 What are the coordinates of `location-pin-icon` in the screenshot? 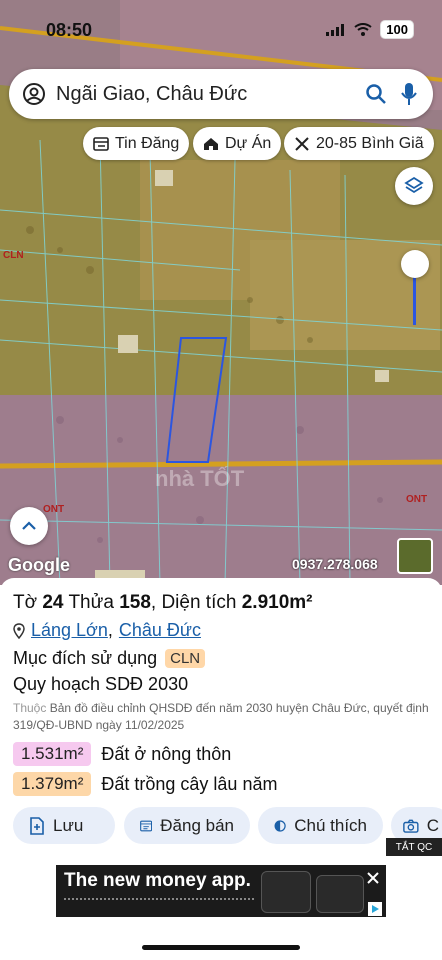 It's located at (19, 630).